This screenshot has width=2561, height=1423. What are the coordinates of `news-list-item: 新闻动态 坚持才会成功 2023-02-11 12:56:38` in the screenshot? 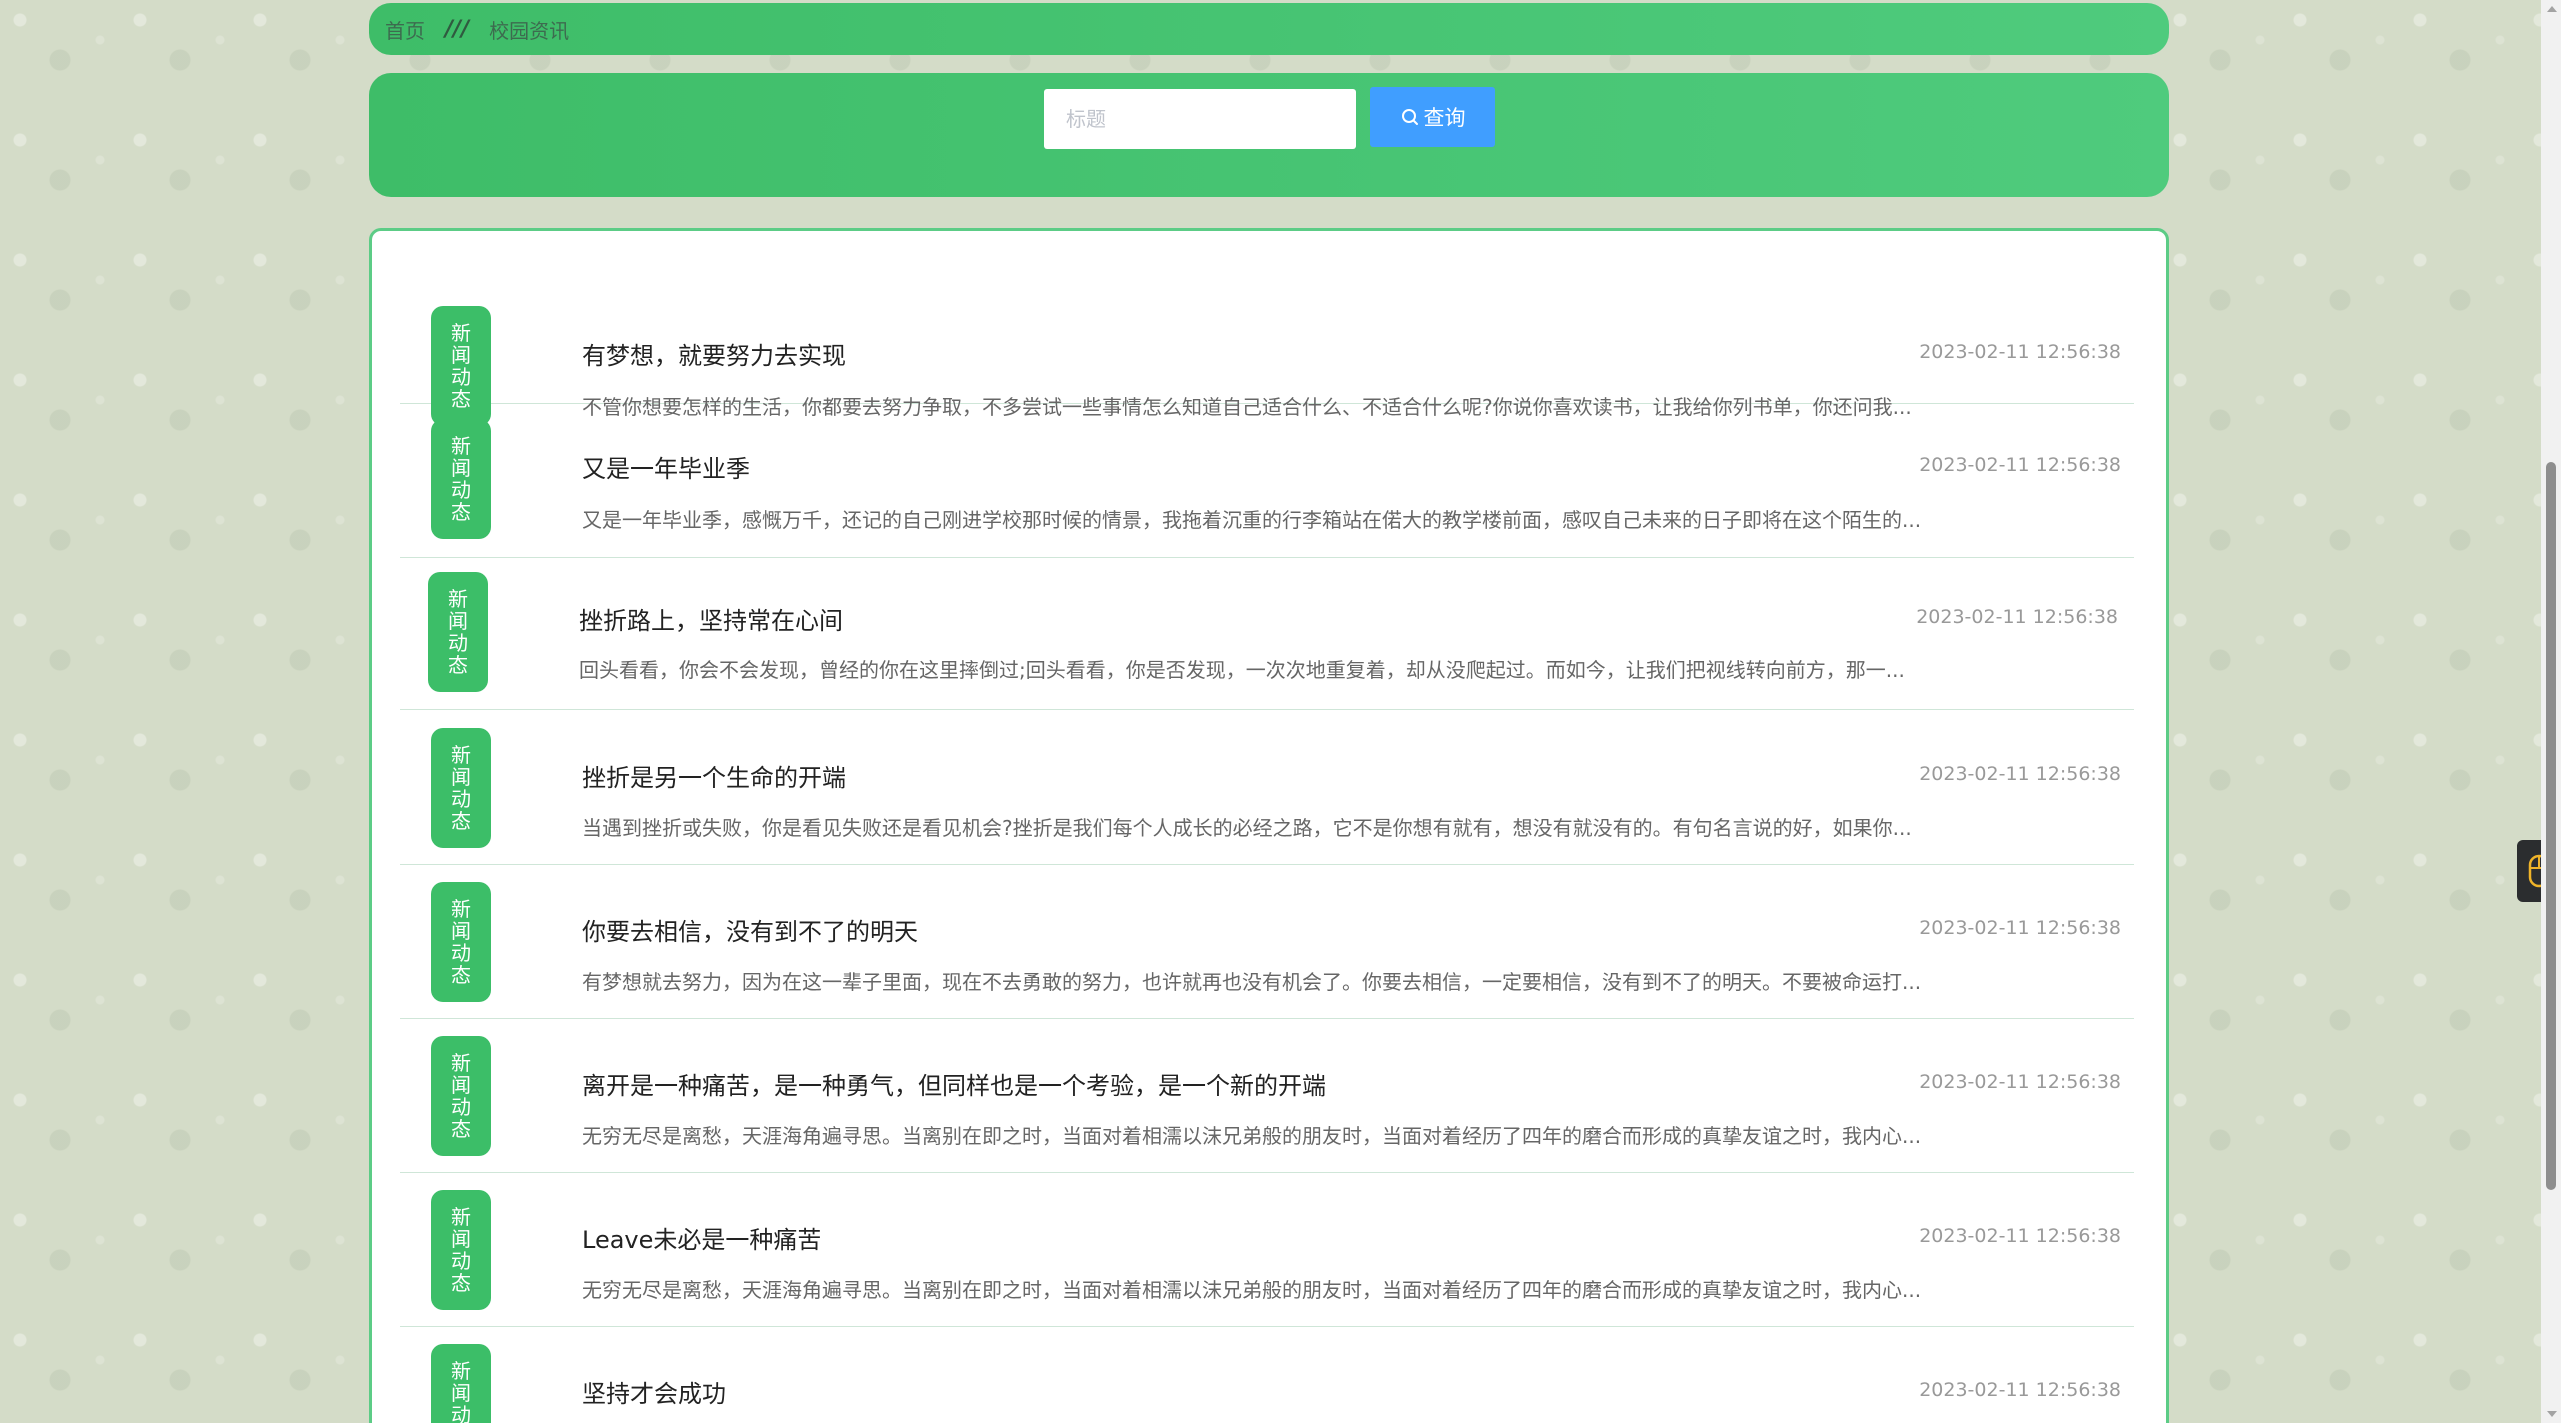 It's located at (1267, 1375).